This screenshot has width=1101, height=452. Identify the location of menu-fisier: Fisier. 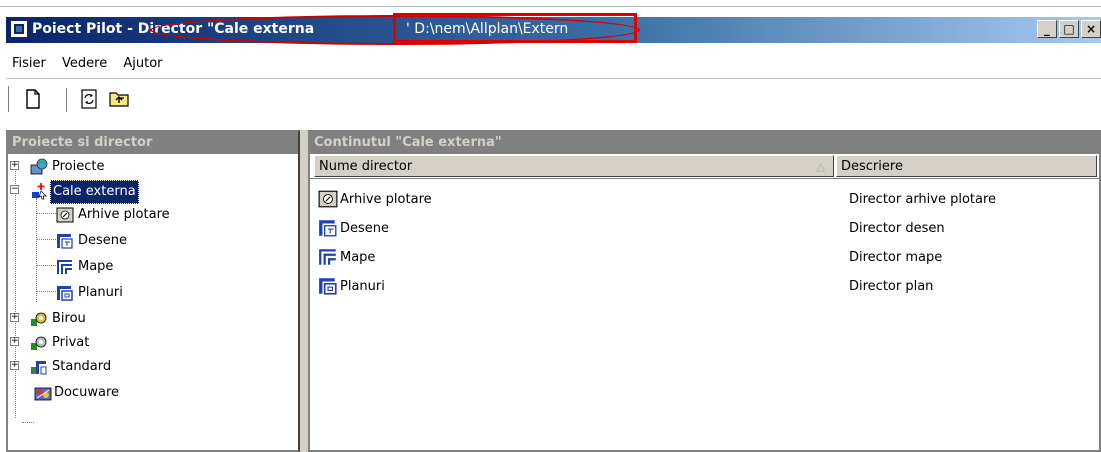
(29, 60).